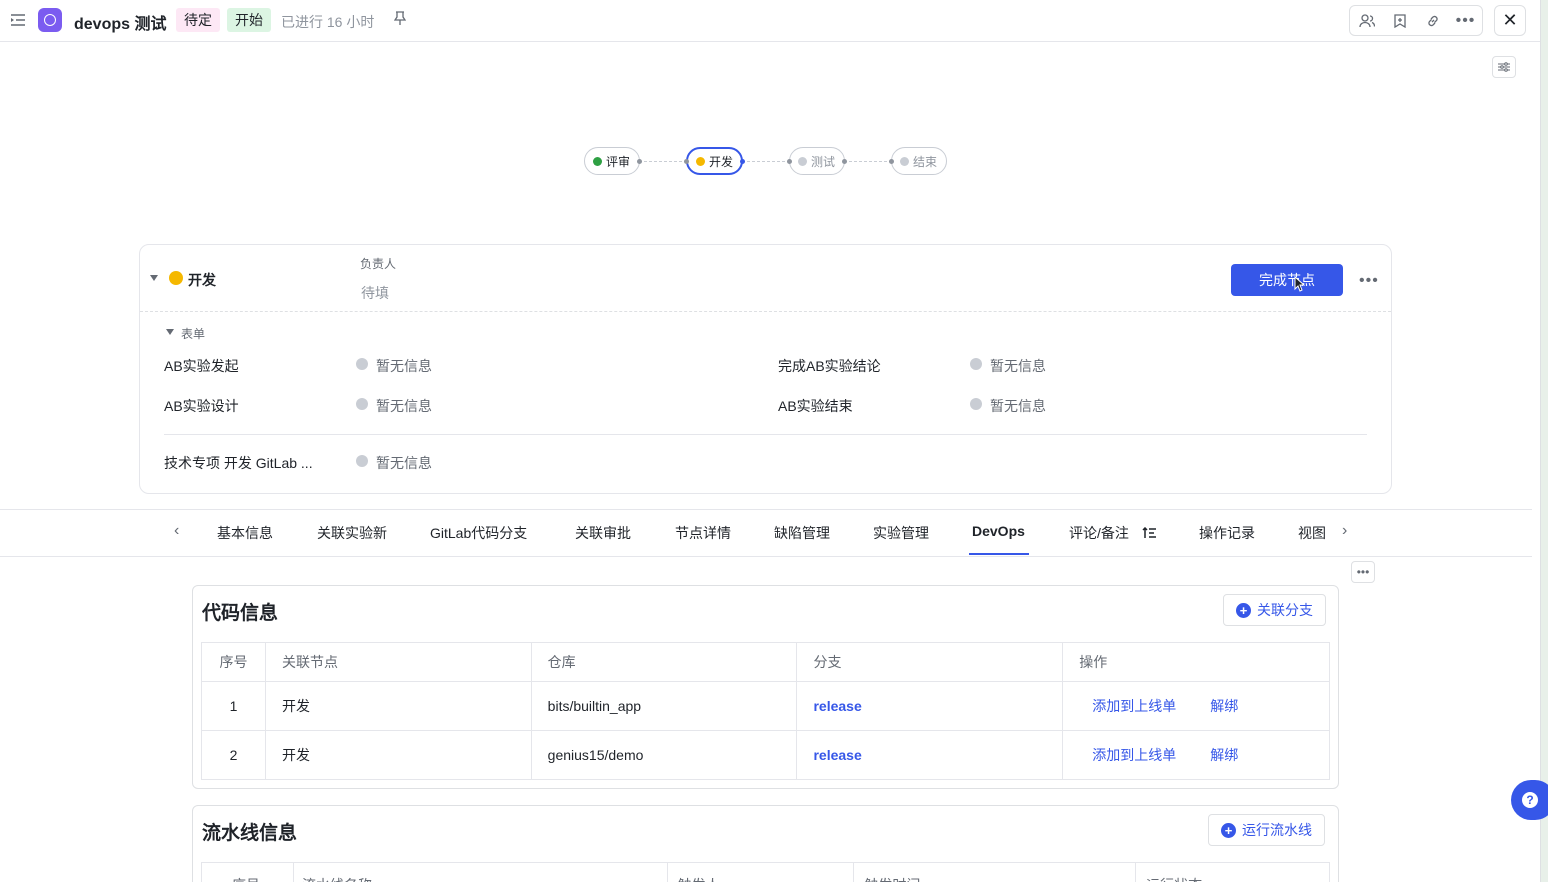 The height and width of the screenshot is (882, 1548). Describe the element at coordinates (1287, 280) in the screenshot. I see `complete-node-button: 完成节点` at that location.